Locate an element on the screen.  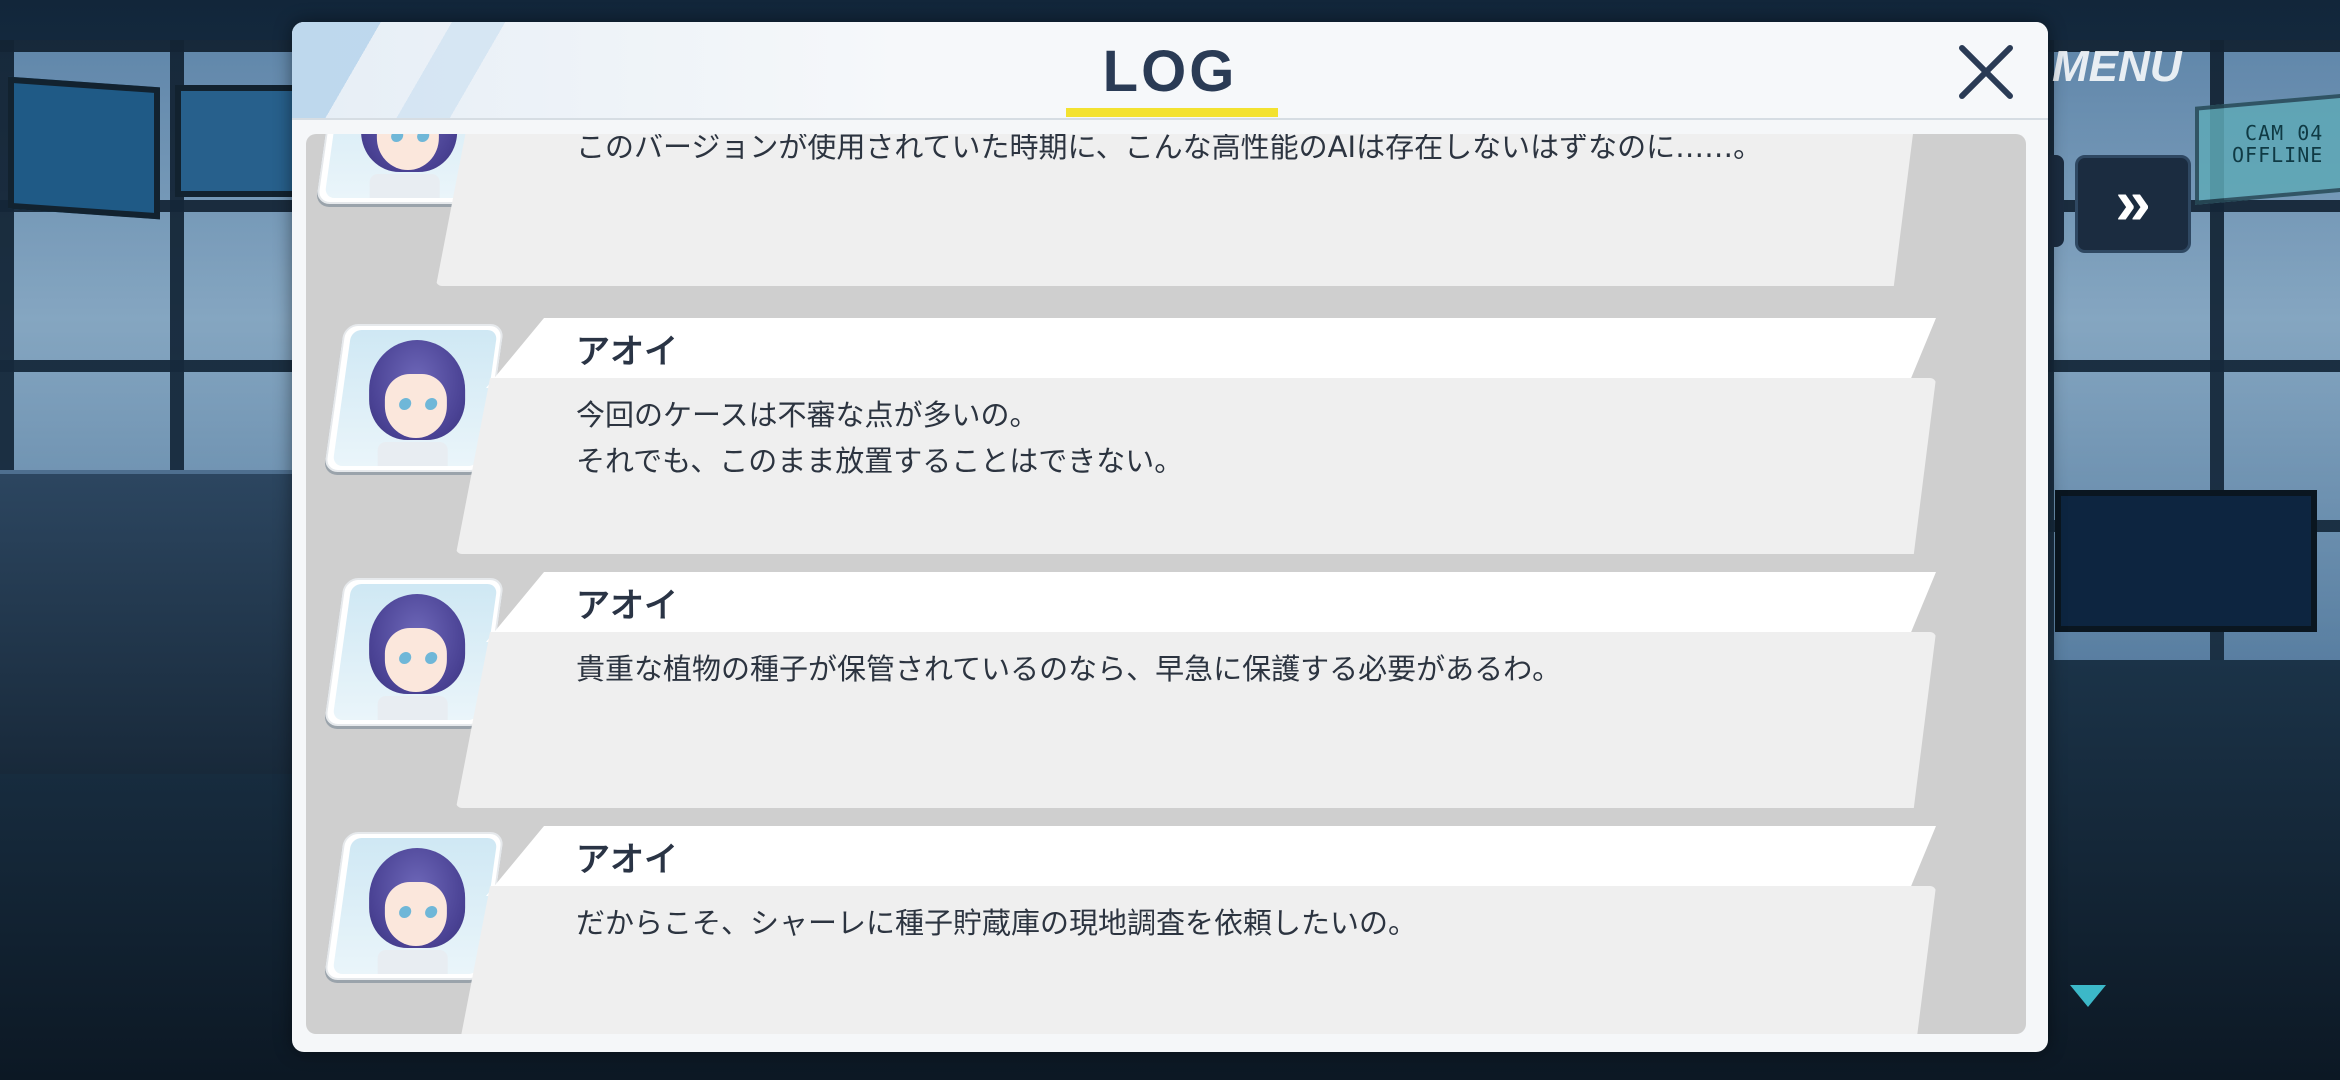
close-icon is located at coordinates (1986, 72).